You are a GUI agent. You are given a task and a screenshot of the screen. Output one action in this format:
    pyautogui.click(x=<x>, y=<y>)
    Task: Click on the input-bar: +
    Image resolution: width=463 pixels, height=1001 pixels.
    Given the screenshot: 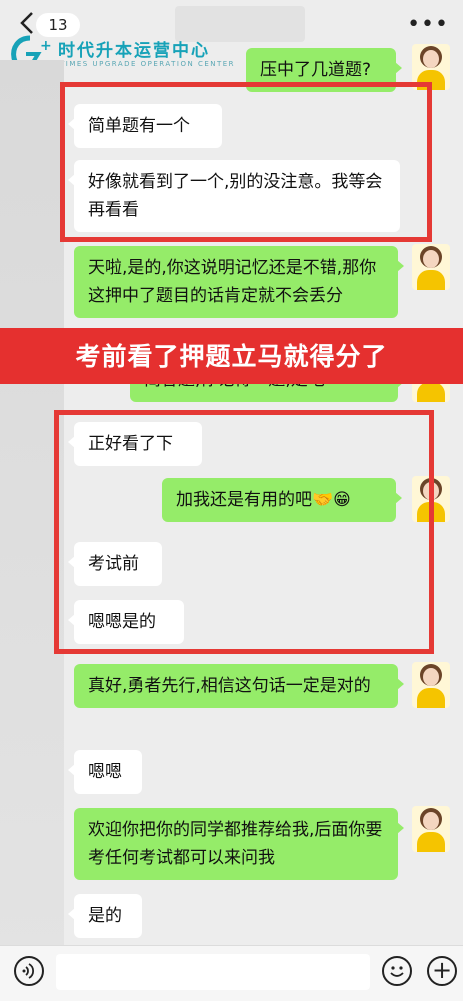 What is the action you would take?
    pyautogui.click(x=231, y=973)
    